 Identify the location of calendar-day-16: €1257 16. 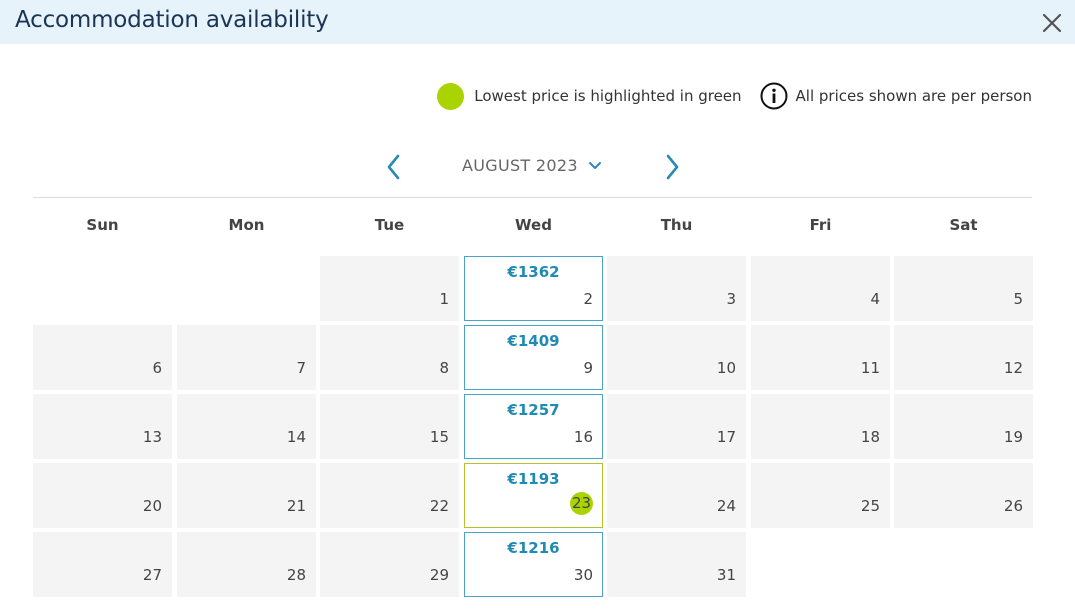
(533, 426).